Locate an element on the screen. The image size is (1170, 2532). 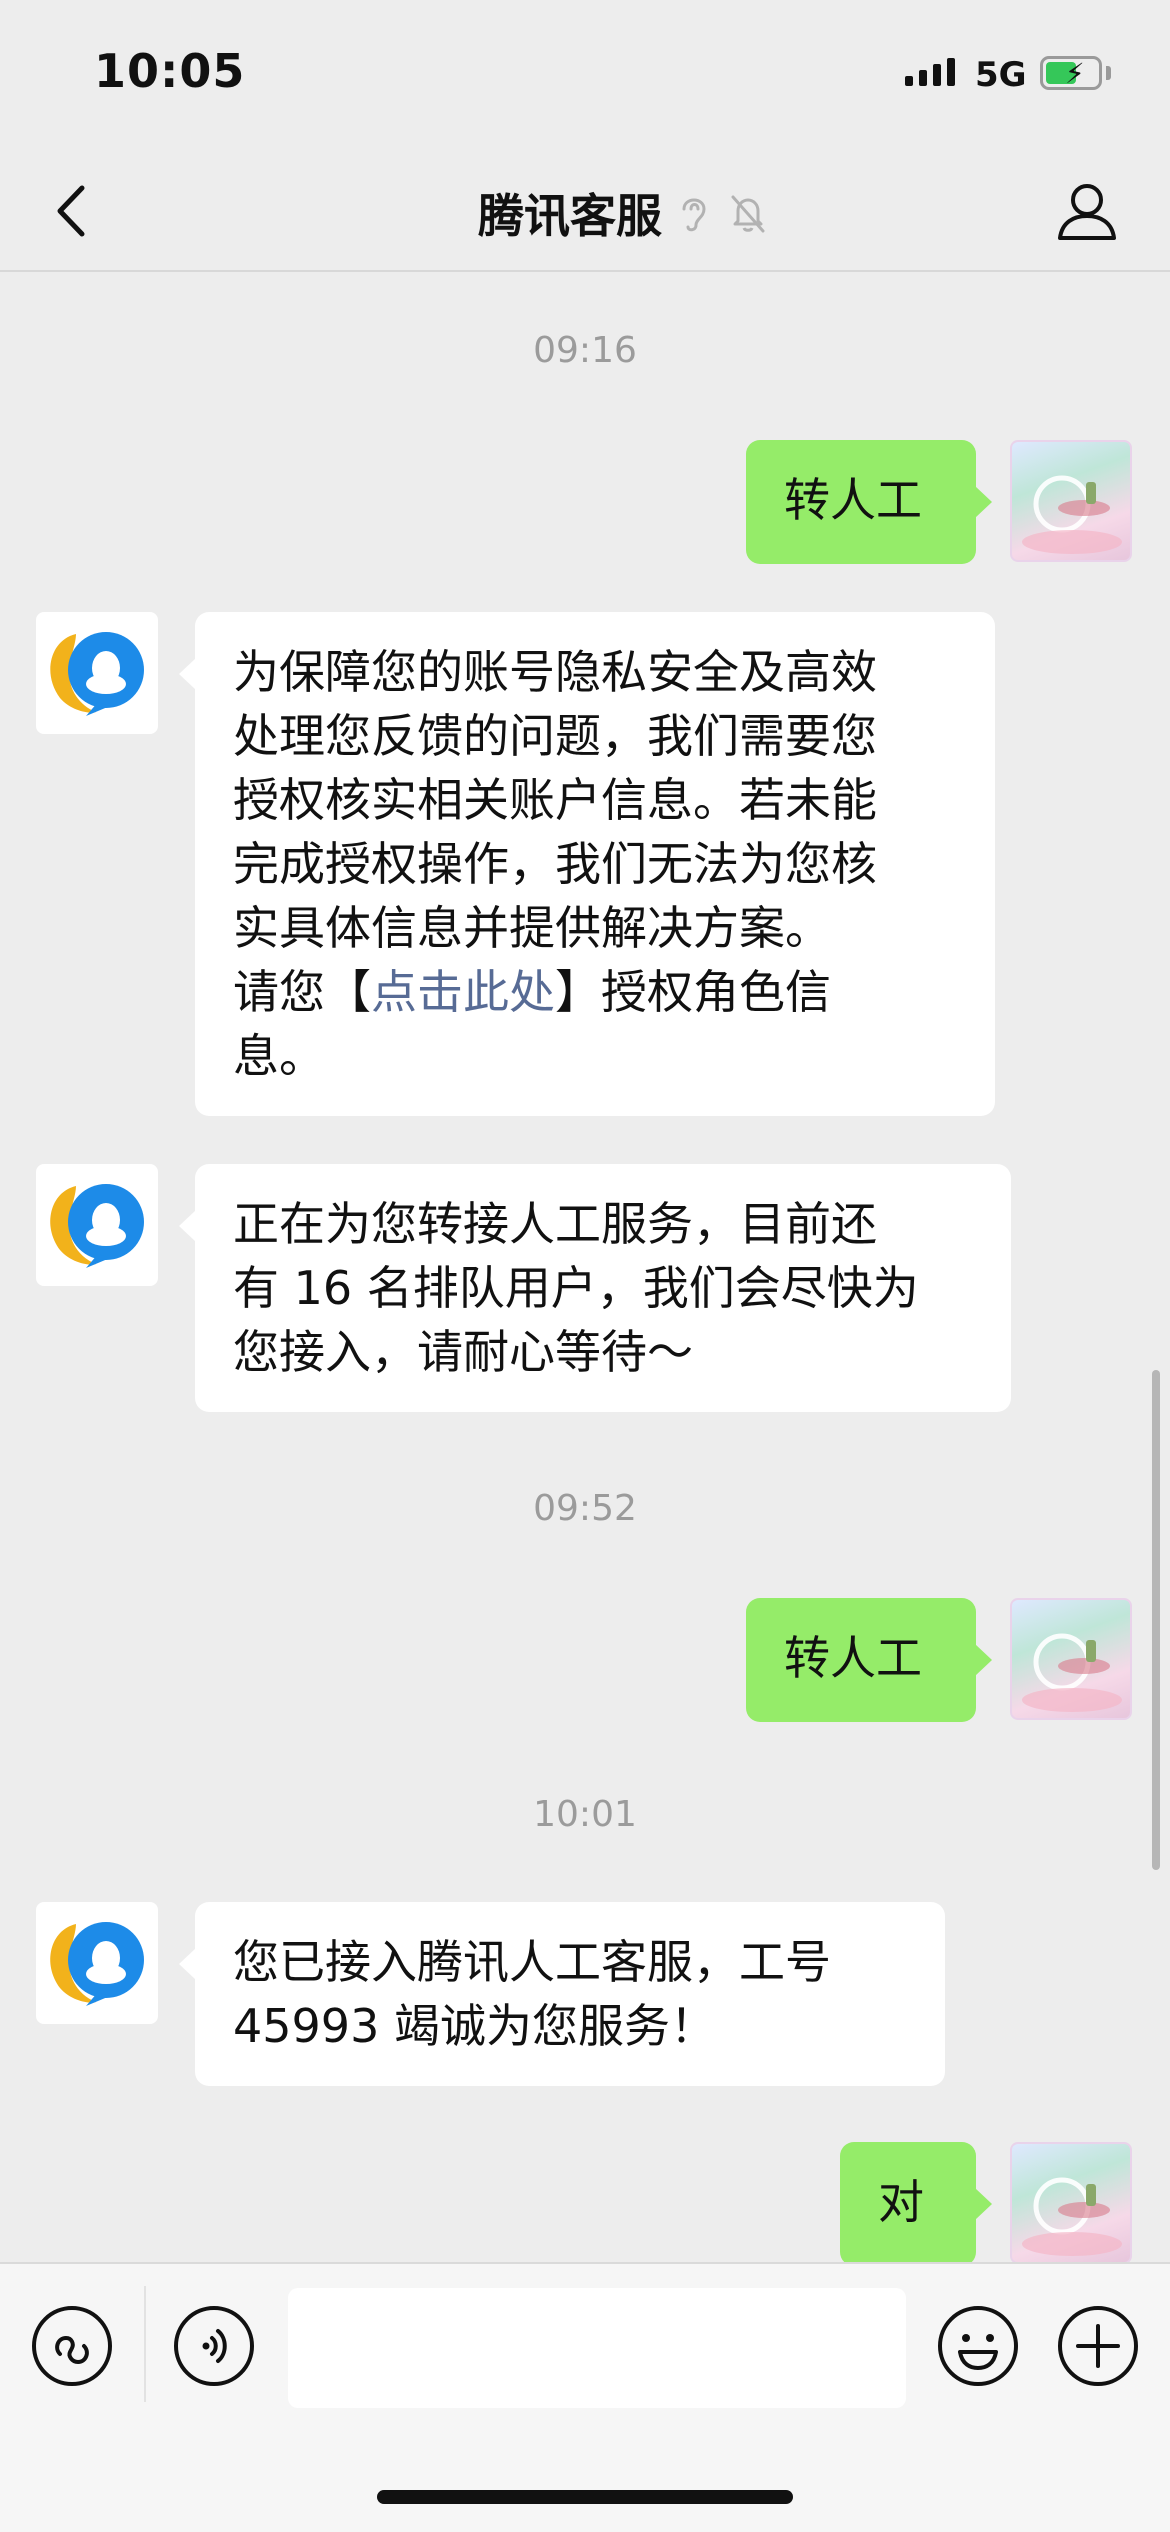
message-line: 正在为您转接人工服务，目前还 is located at coordinates (555, 1224).